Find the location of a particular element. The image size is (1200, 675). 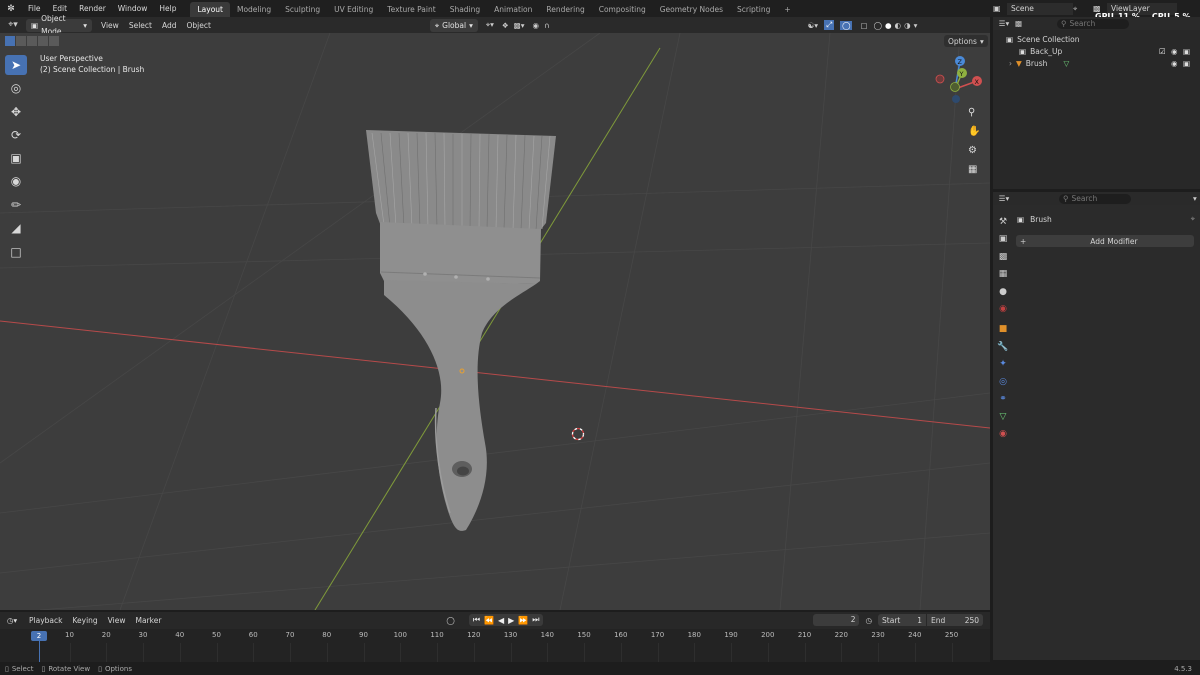

xray-toggle-icon: ▢ is located at coordinates (863, 25).